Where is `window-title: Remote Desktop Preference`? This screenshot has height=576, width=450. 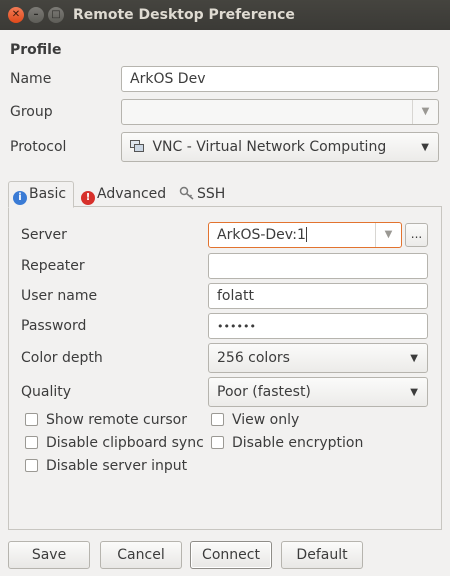
window-title: Remote Desktop Preference is located at coordinates (184, 15).